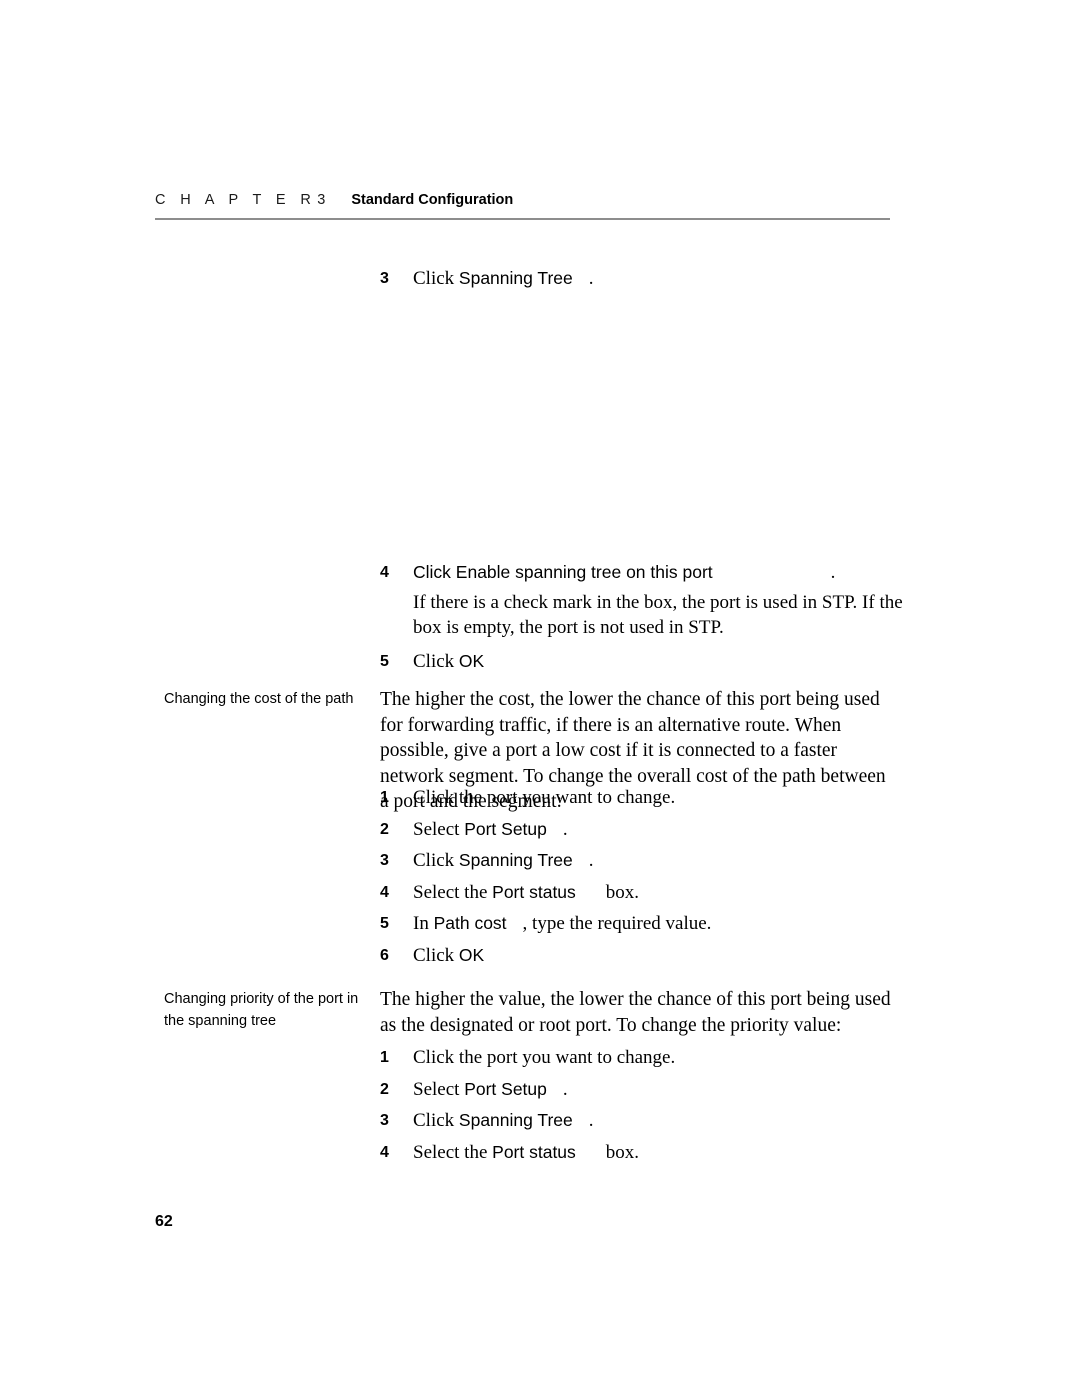  I want to click on chapter-label: C H A P T E R, so click(236, 200).